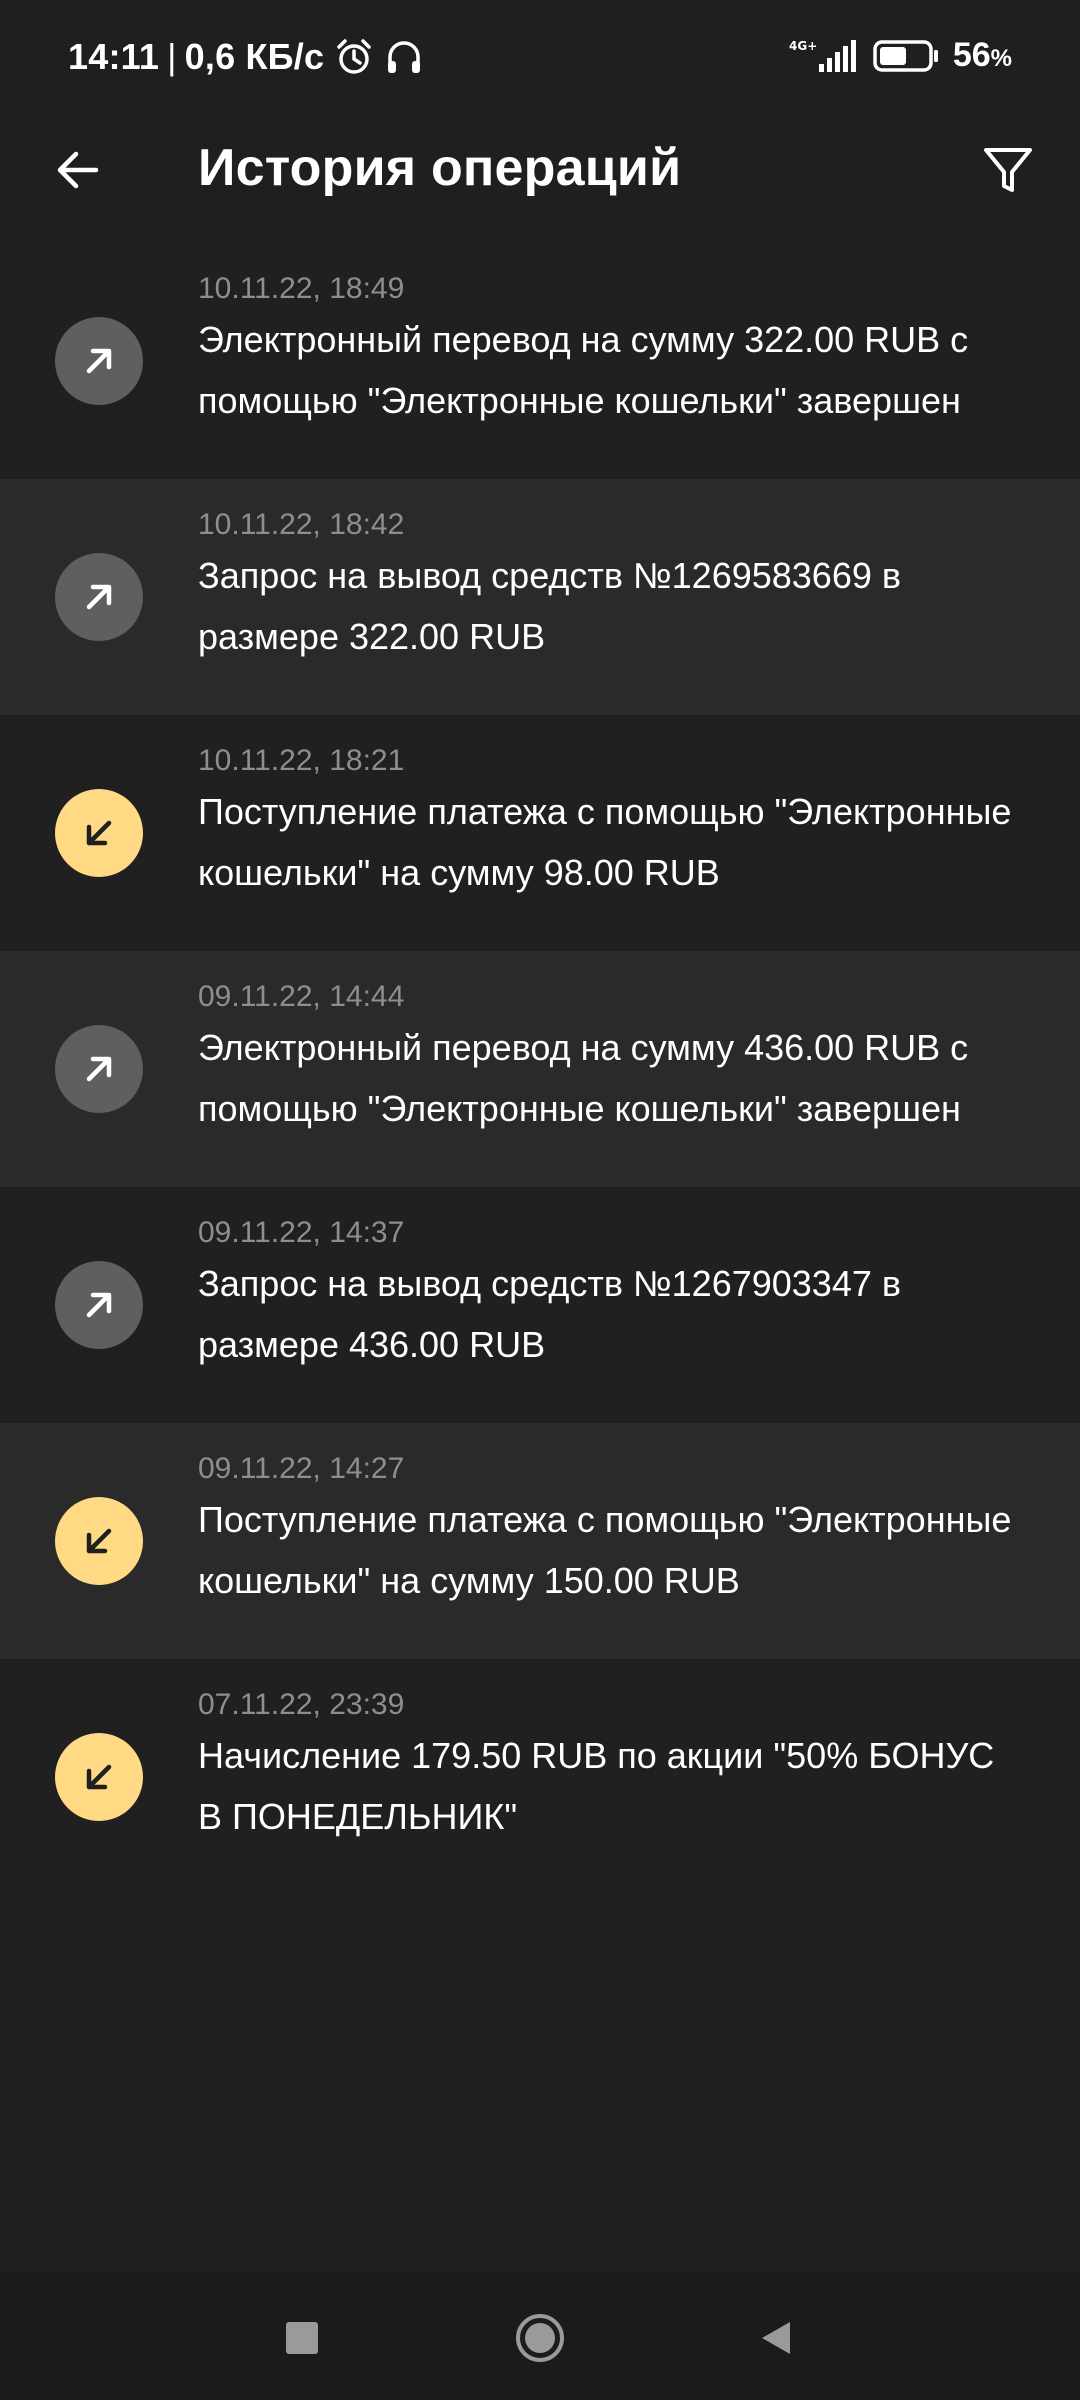  Describe the element at coordinates (301, 1468) in the screenshot. I see `operation-date: 09.11.22, 14:27` at that location.